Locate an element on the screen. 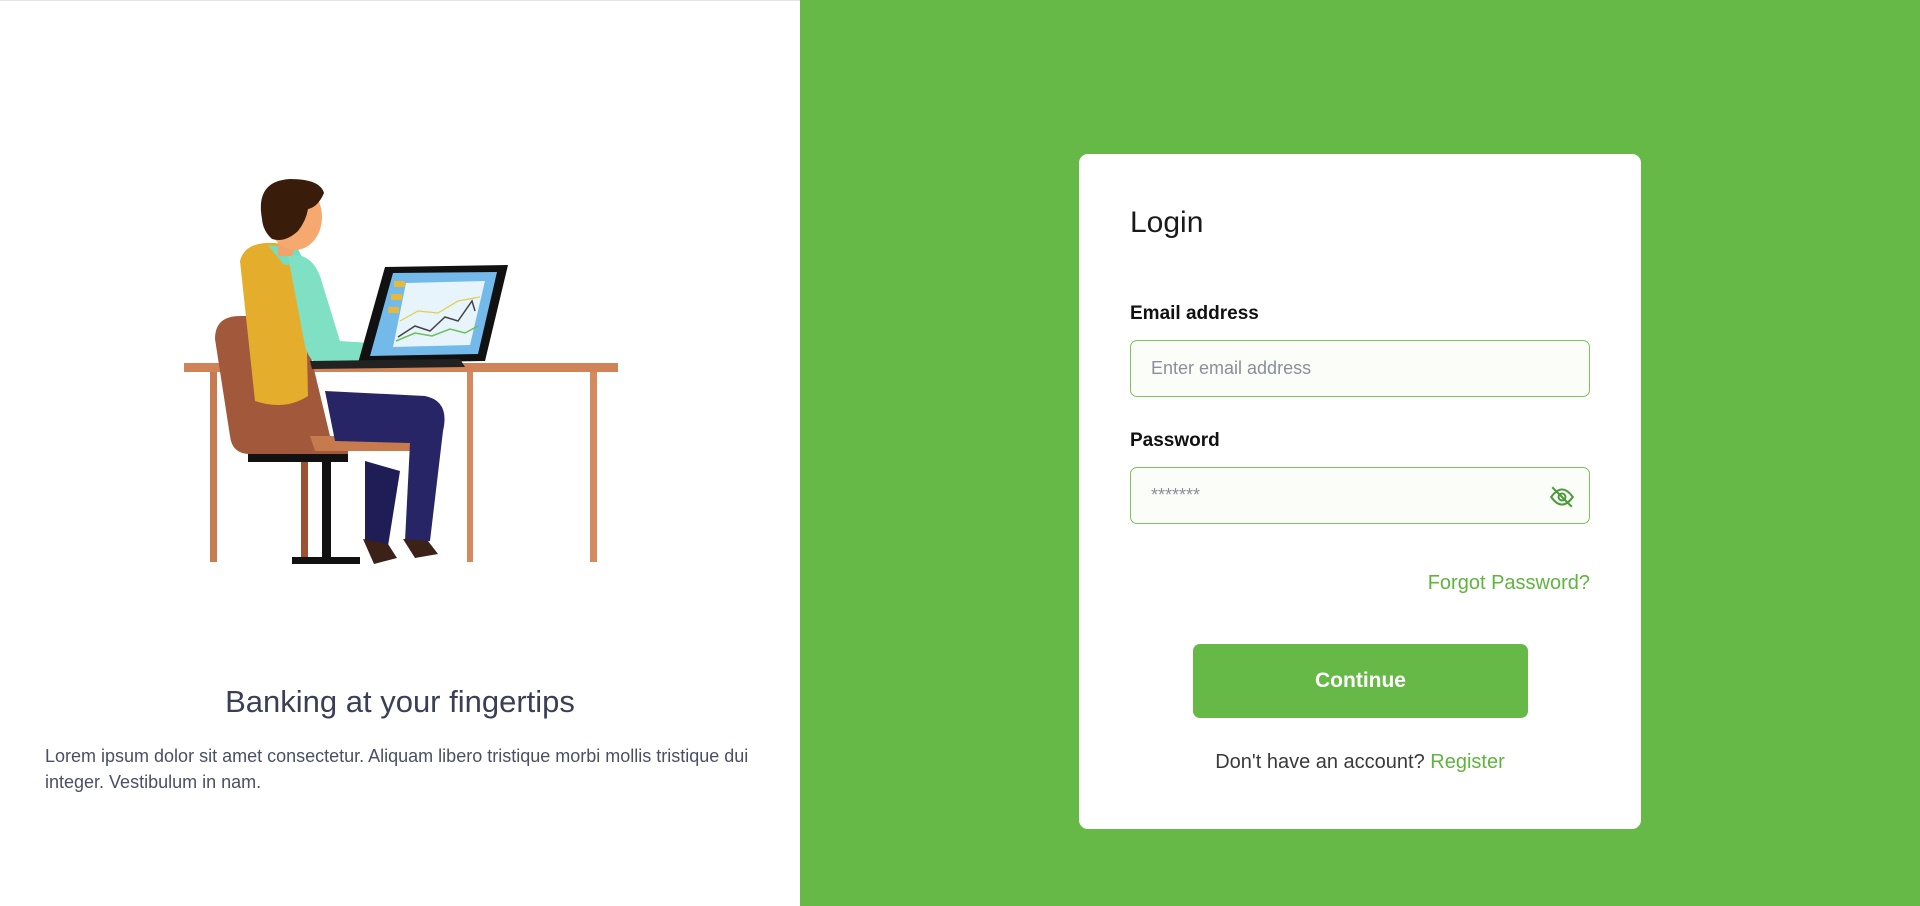 This screenshot has width=1920, height=906. register-prompt-text: Don't have an account? is located at coordinates (1320, 762).